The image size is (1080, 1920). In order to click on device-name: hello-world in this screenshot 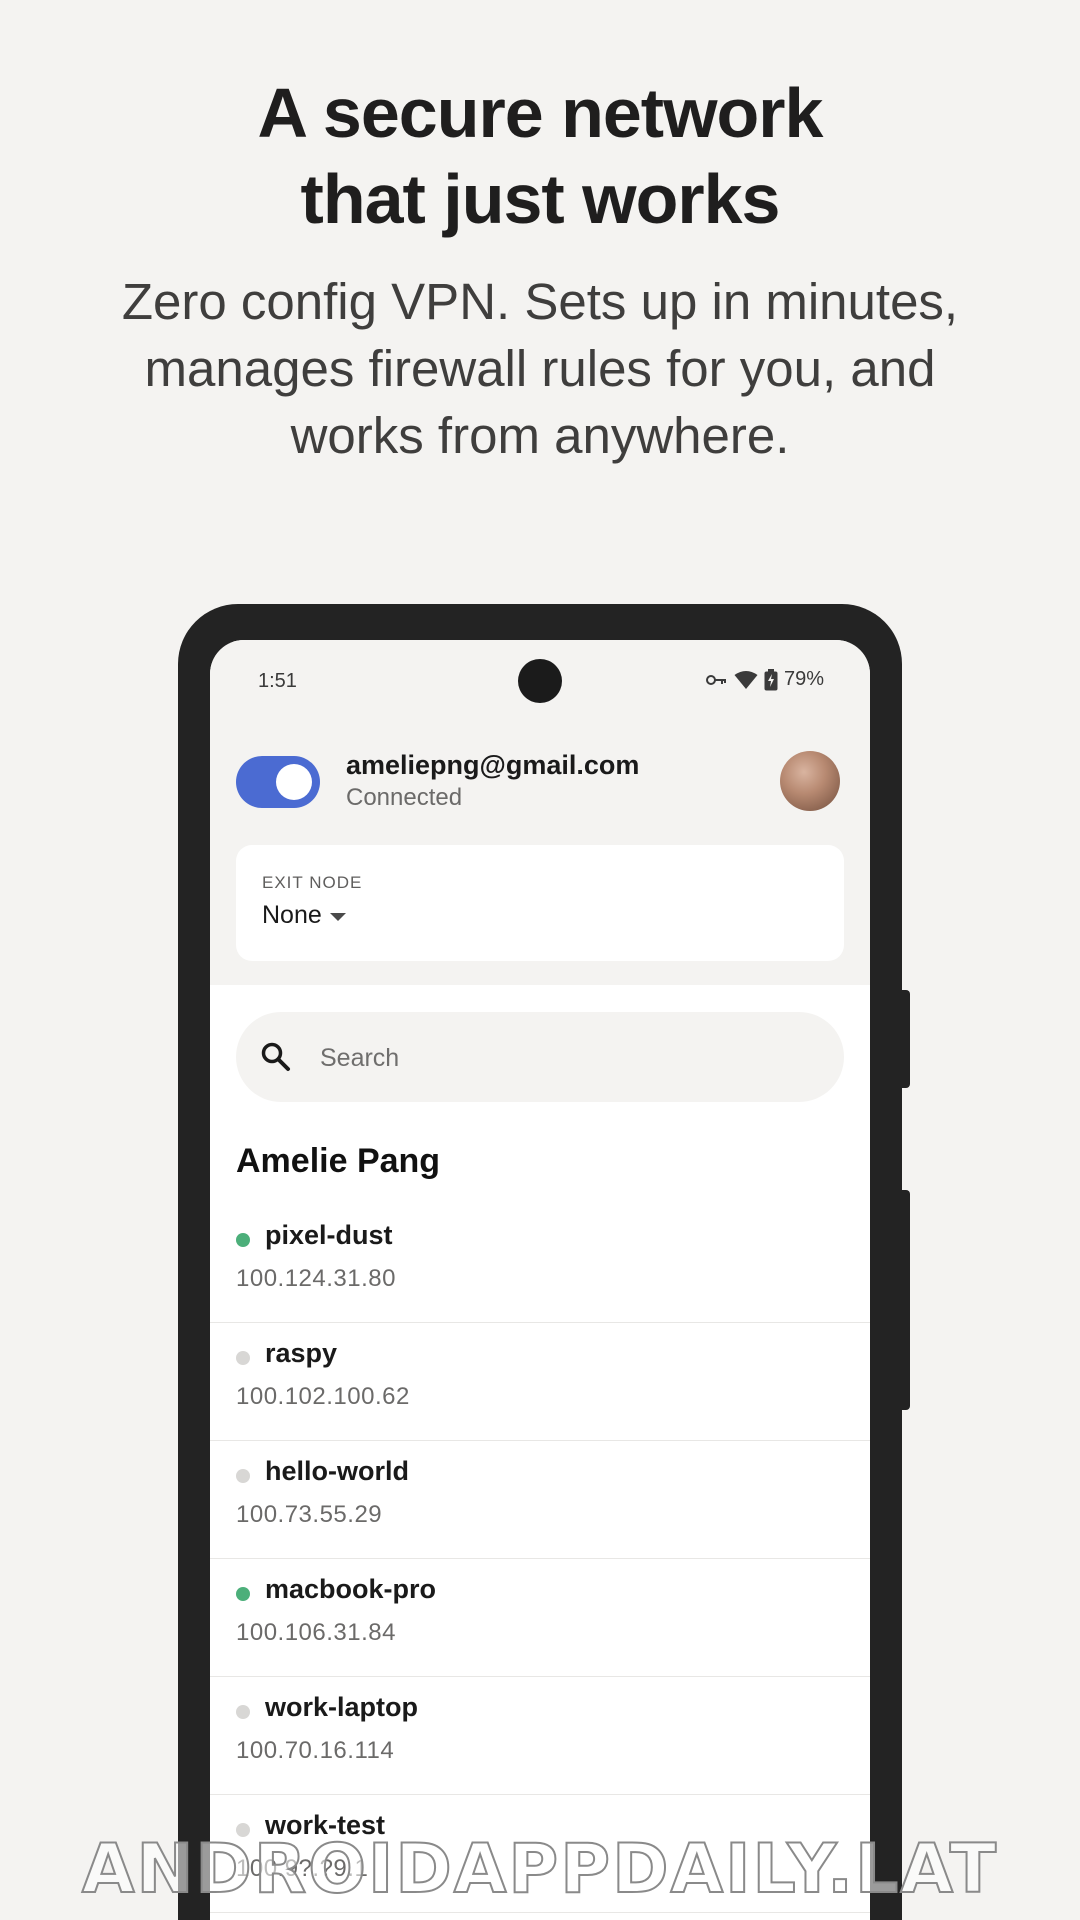, I will do `click(337, 1471)`.